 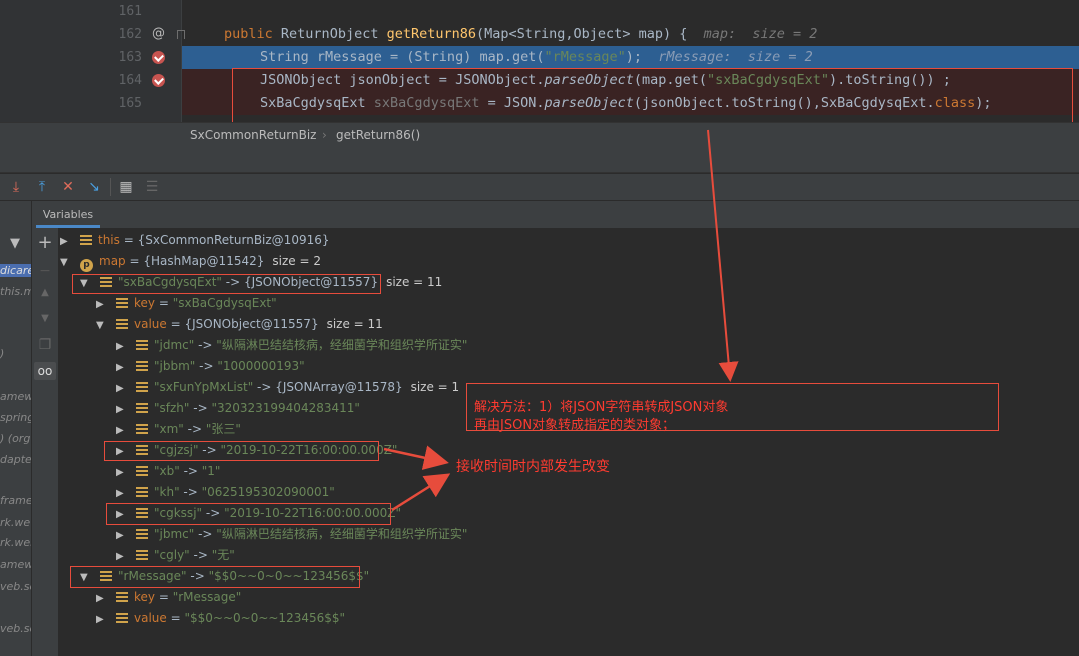 What do you see at coordinates (15, 438) in the screenshot?
I see `stack-frame-item: ) (org` at bounding box center [15, 438].